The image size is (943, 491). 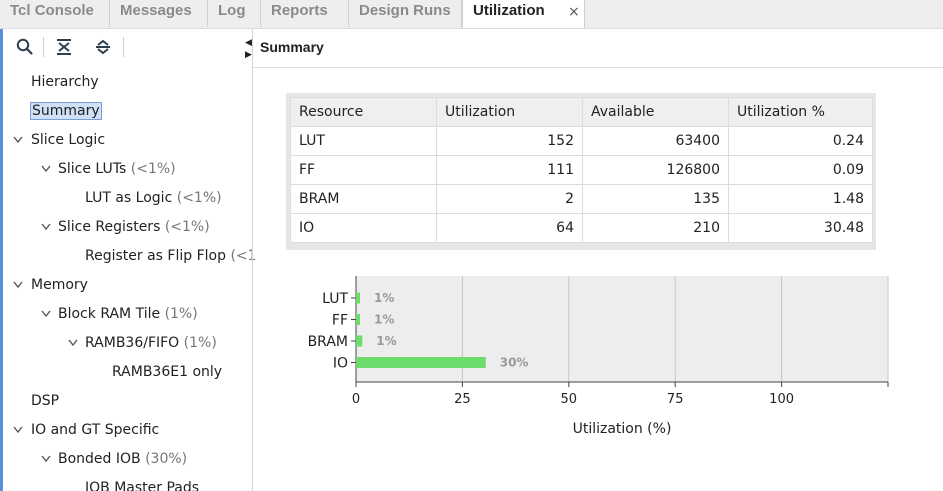 What do you see at coordinates (68, 140) in the screenshot?
I see `tree-item-slice-logic: Slice Logic` at bounding box center [68, 140].